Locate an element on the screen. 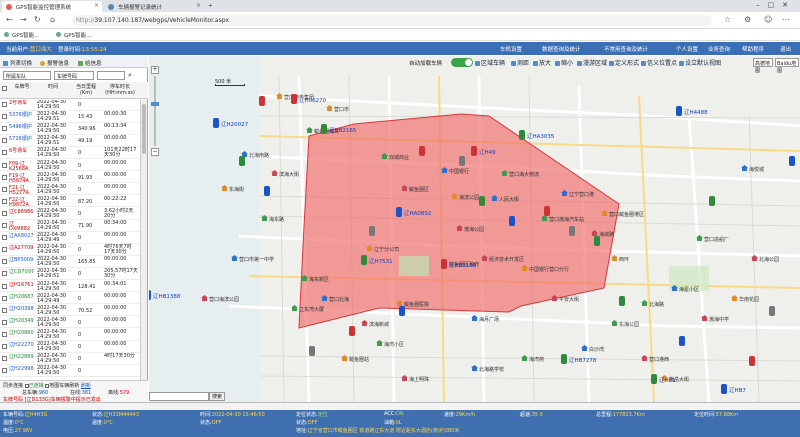  row-plate: 辽H20687 is located at coordinates (22, 297).